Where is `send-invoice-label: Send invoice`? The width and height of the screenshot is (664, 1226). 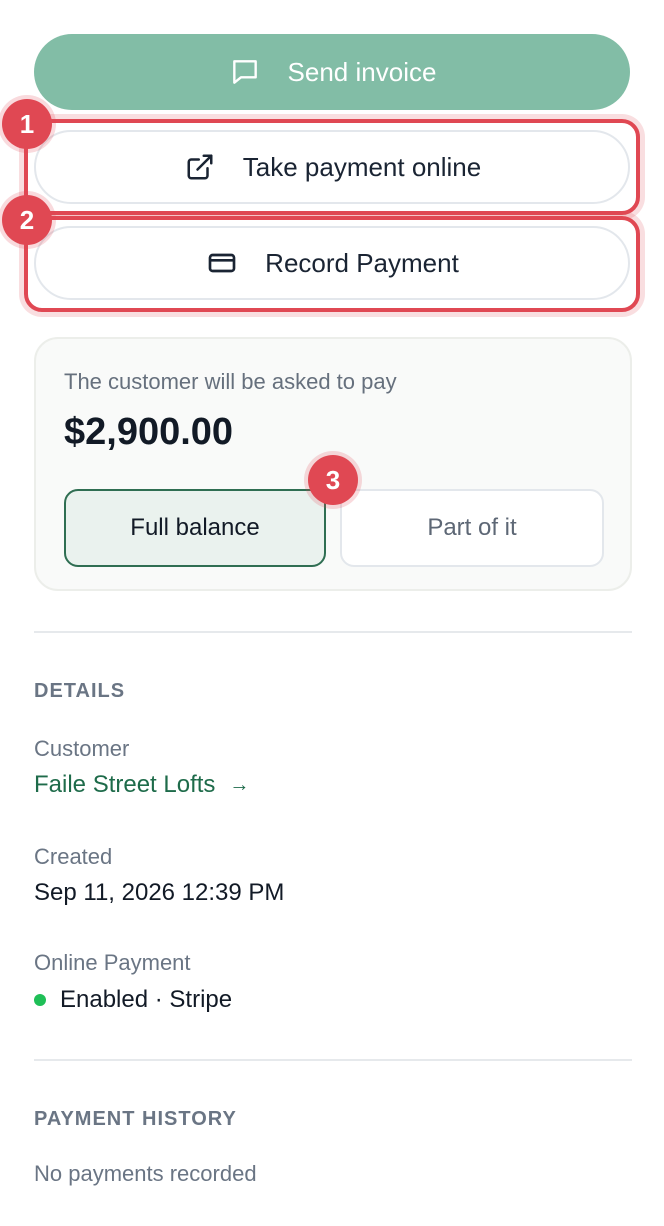
send-invoice-label: Send invoice is located at coordinates (362, 71).